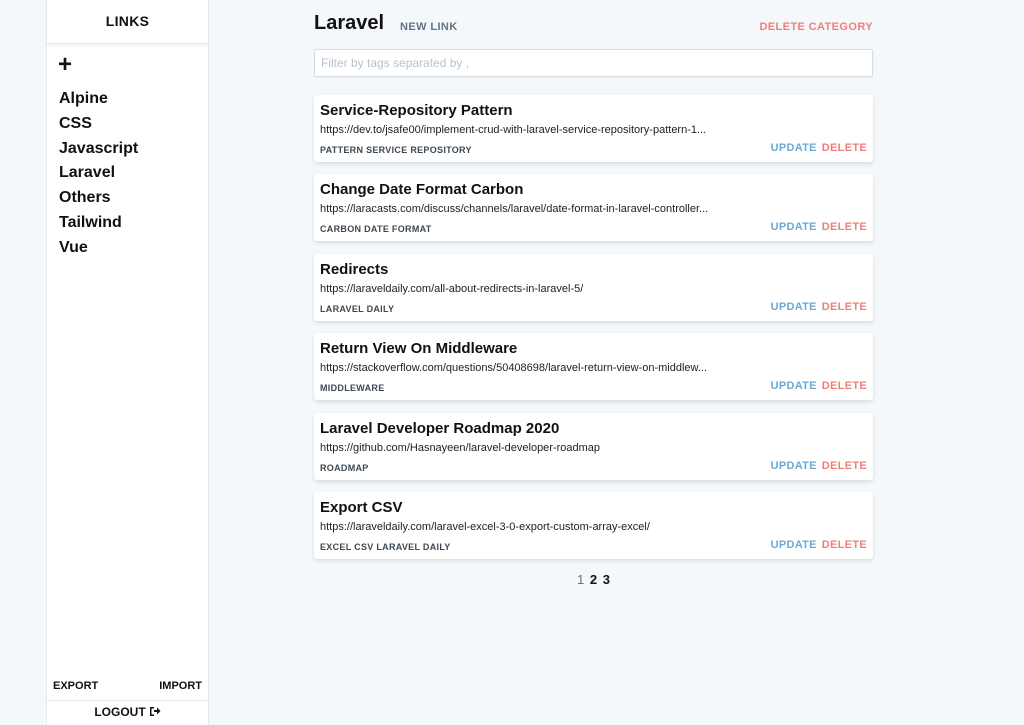  Describe the element at coordinates (396, 150) in the screenshot. I see `link-tags: PATTERN SERVICE REPOSITORY` at that location.